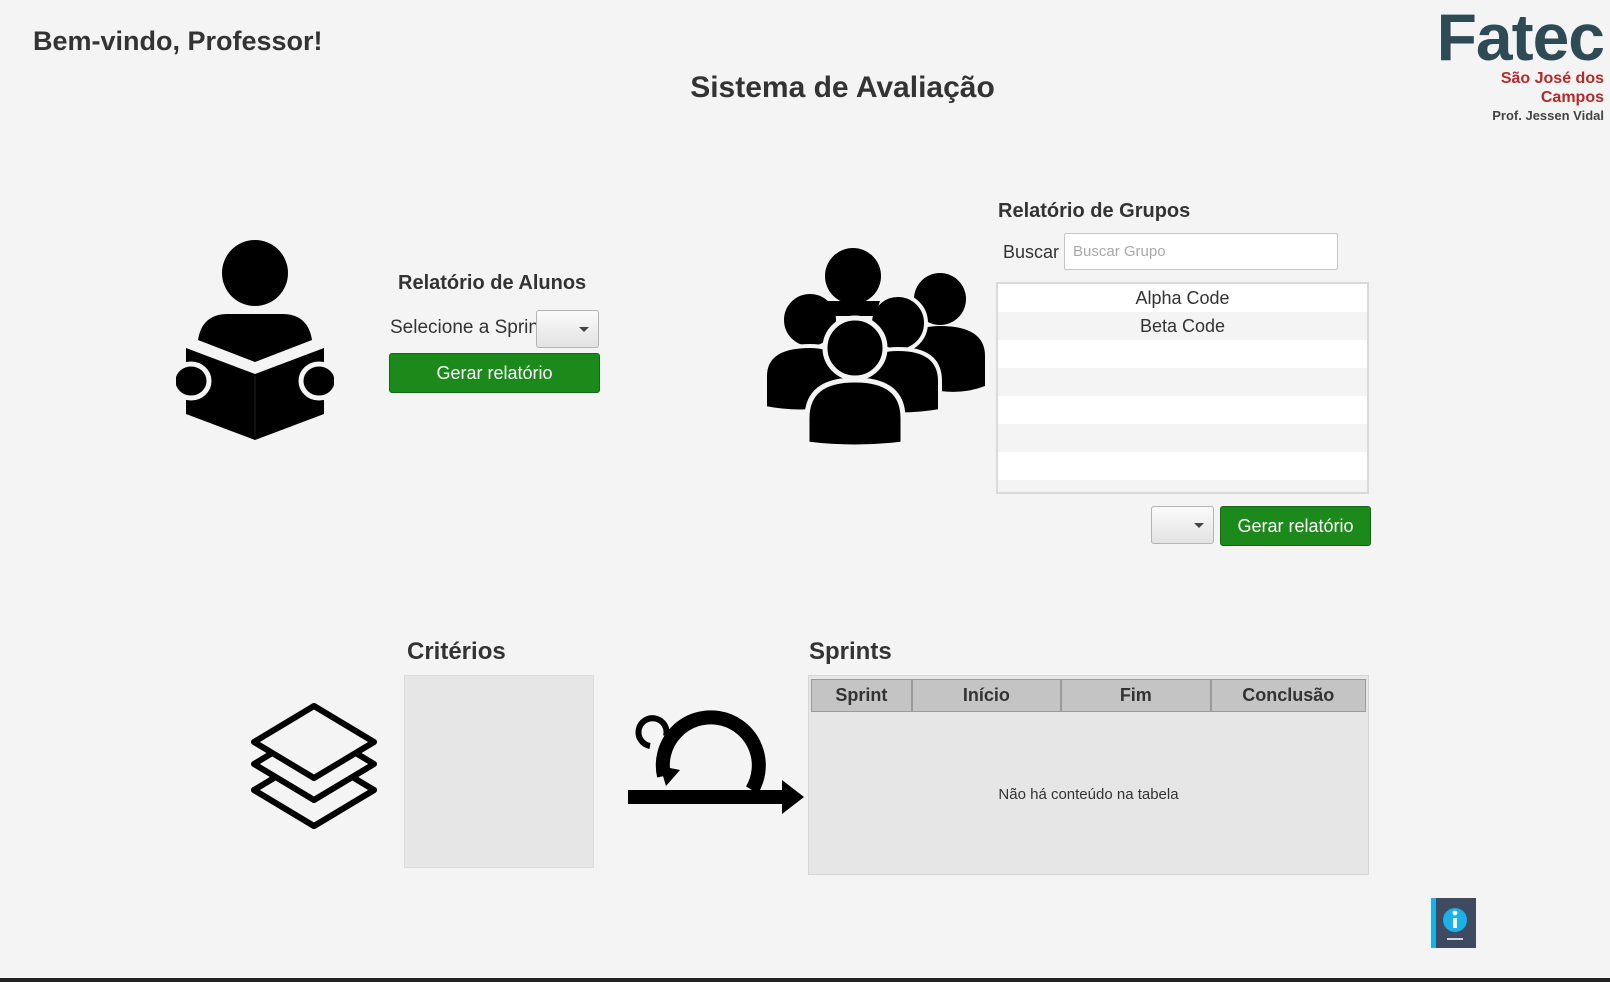 The height and width of the screenshot is (982, 1610). What do you see at coordinates (1136, 695) in the screenshot?
I see `column-header-fim: Fim` at bounding box center [1136, 695].